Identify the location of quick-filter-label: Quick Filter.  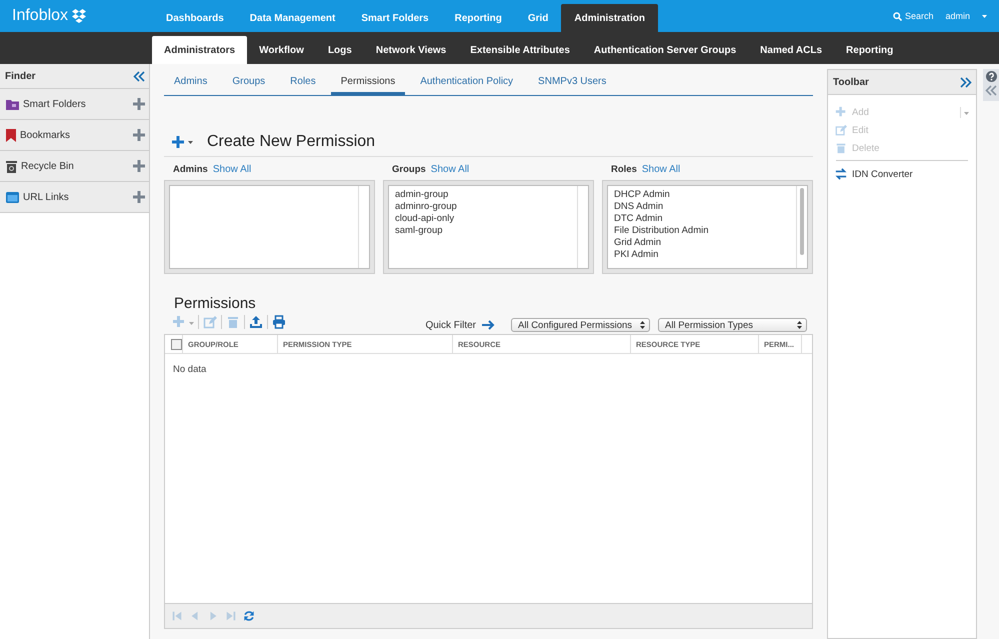
(450, 325).